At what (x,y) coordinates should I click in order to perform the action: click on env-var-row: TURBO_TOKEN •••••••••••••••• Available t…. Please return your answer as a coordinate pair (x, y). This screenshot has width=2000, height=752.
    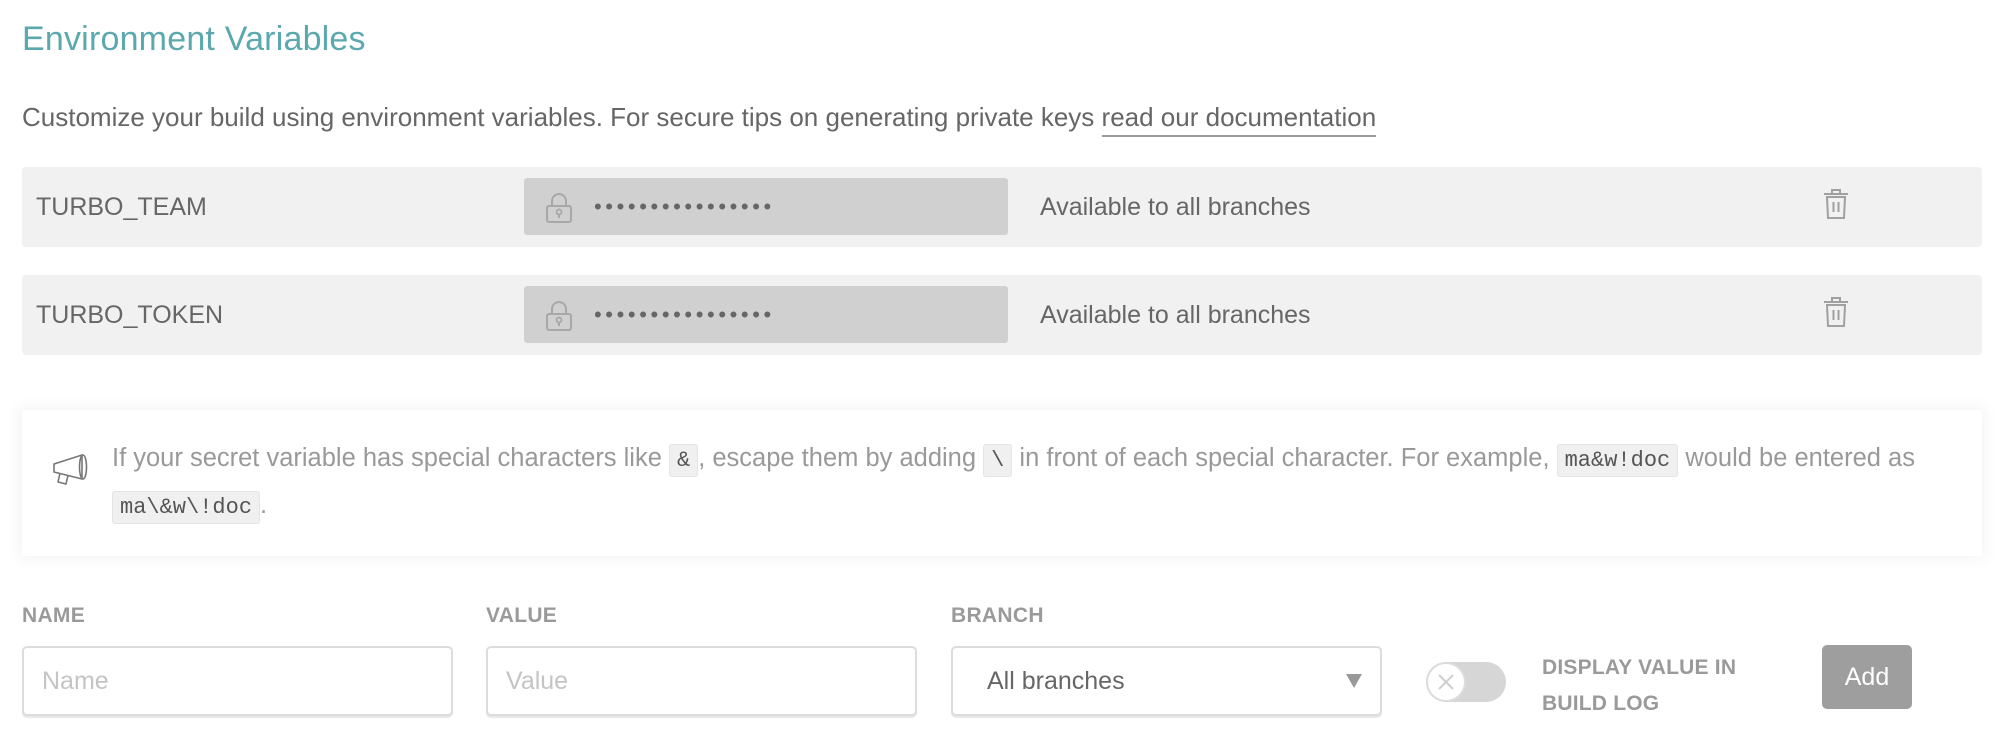
    Looking at the image, I should click on (1002, 315).